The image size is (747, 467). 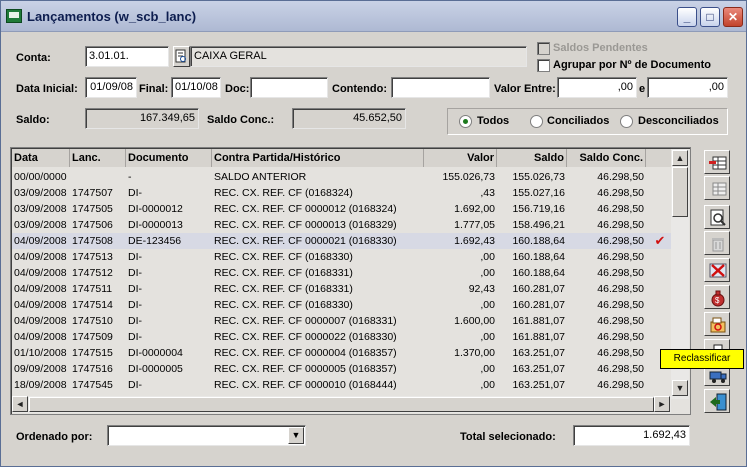 I want to click on close-button: ✕, so click(x=733, y=17).